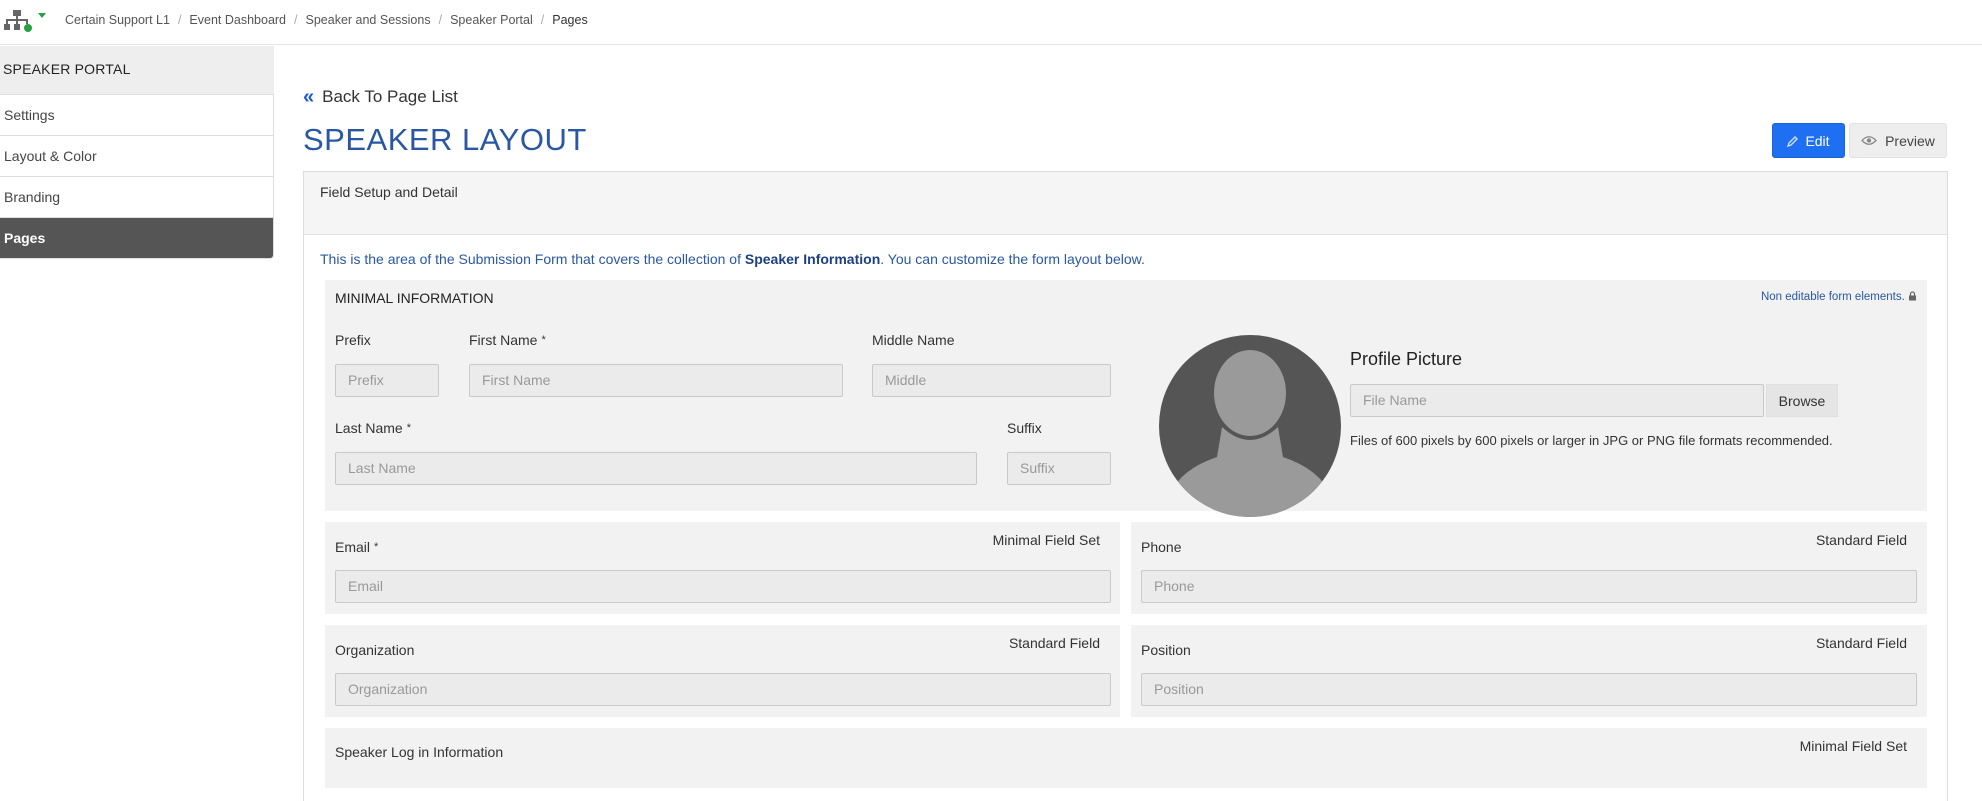 This screenshot has height=801, width=1982. What do you see at coordinates (117, 20) in the screenshot?
I see `breadcrumb-item: Certain Support L1` at bounding box center [117, 20].